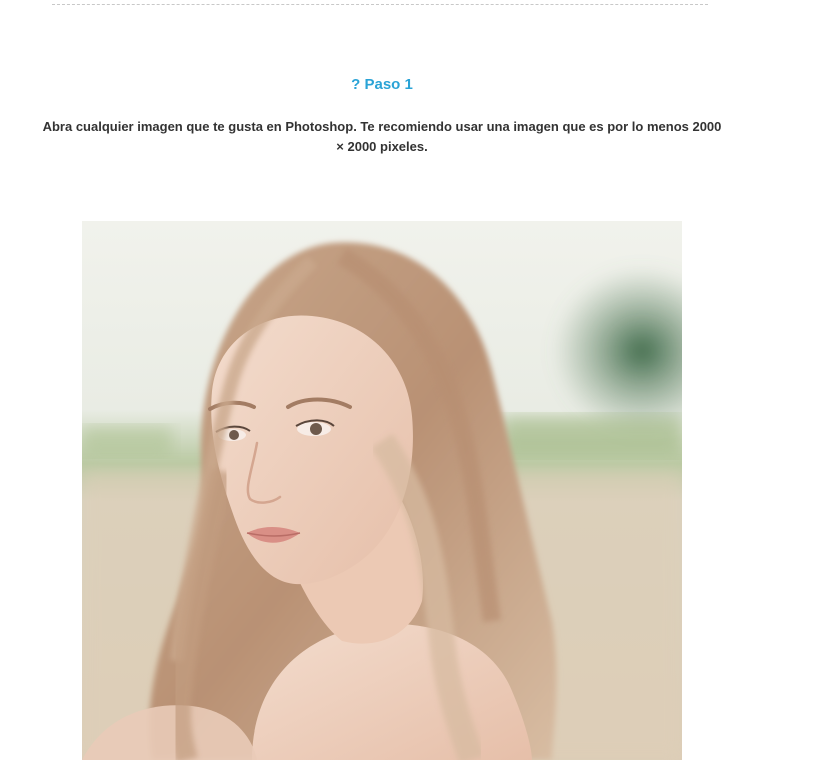 This screenshot has height=760, width=822. What do you see at coordinates (382, 146) in the screenshot?
I see `step-description-line2: × 2000 pixeles.` at bounding box center [382, 146].